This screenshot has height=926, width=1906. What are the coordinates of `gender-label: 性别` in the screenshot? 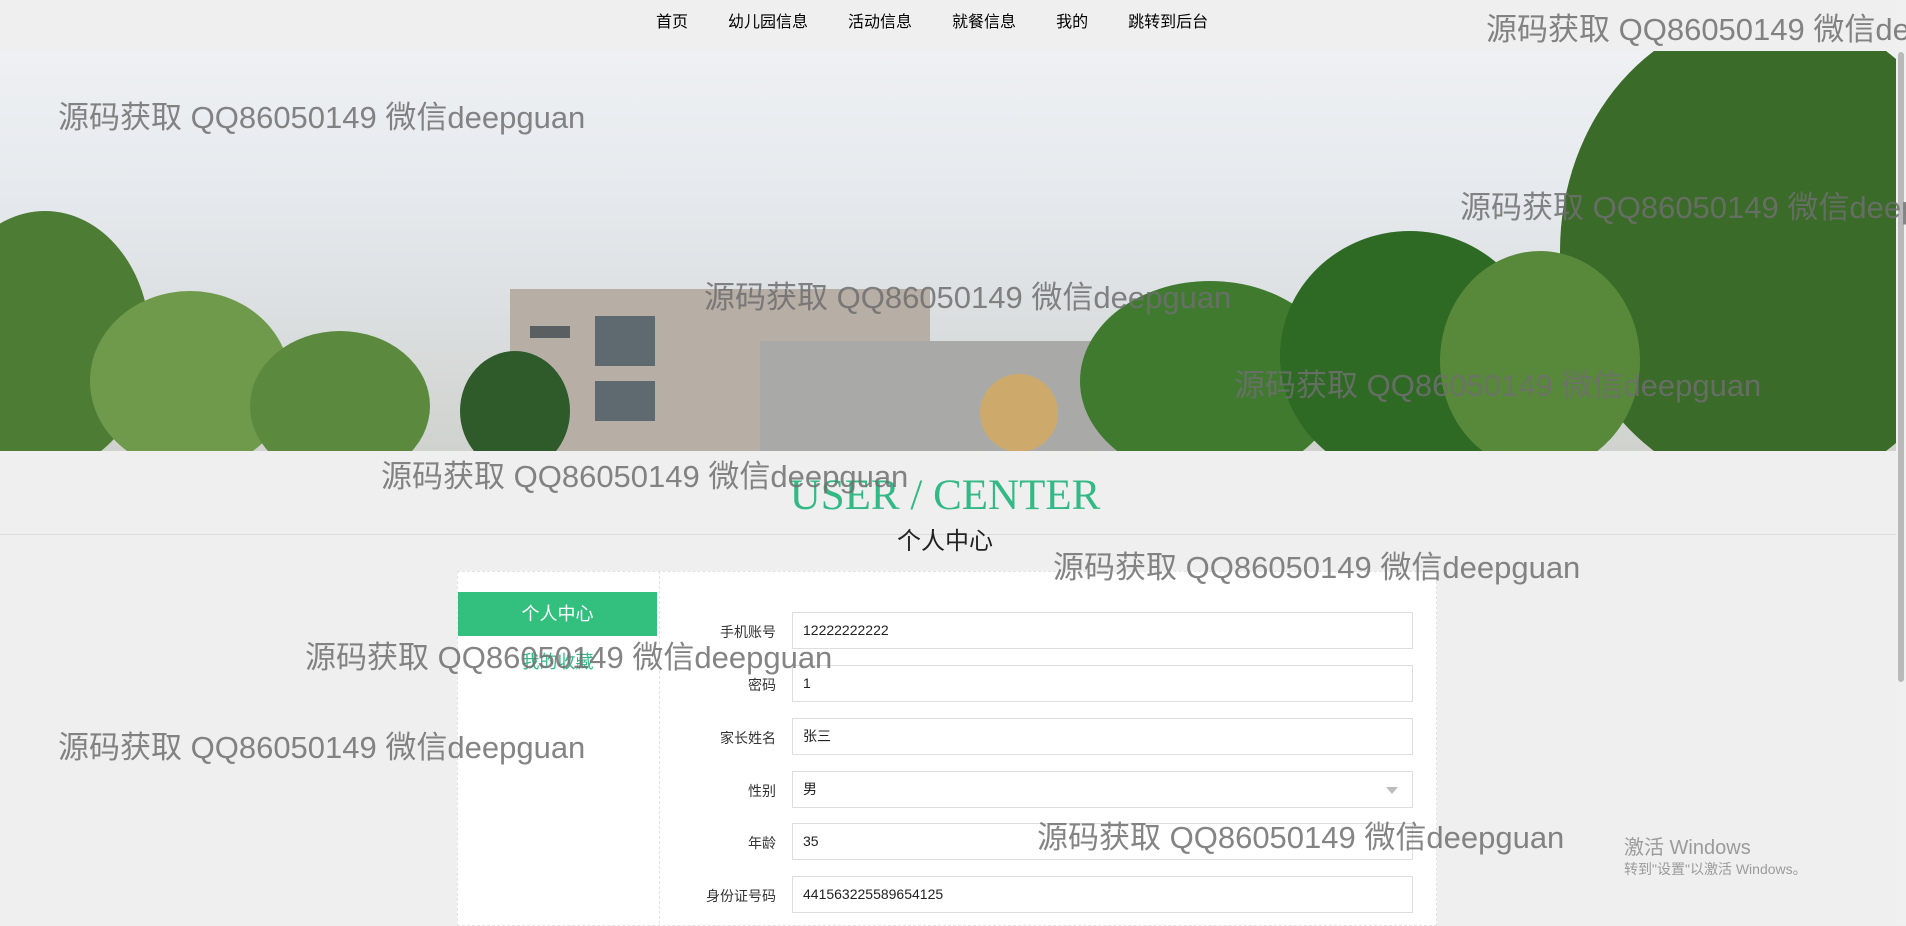 It's located at (762, 791).